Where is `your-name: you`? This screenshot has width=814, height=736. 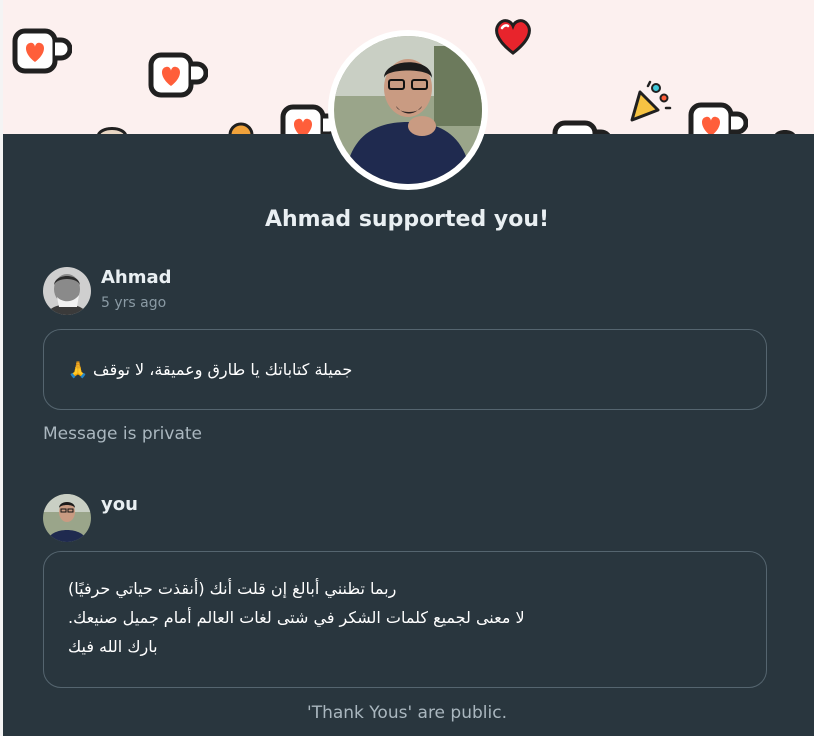 your-name: you is located at coordinates (119, 504).